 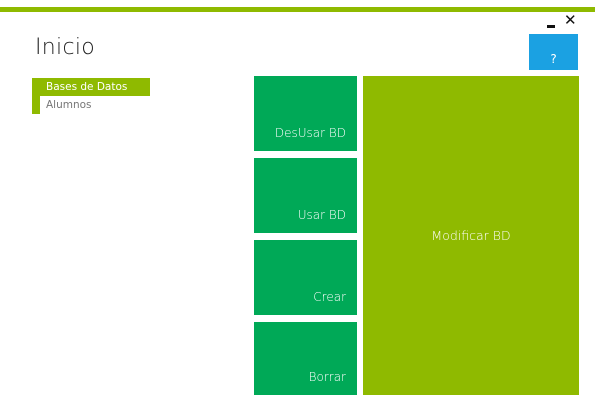 What do you see at coordinates (91, 105) in the screenshot?
I see `nav-item-alumnos: Alumnos` at bounding box center [91, 105].